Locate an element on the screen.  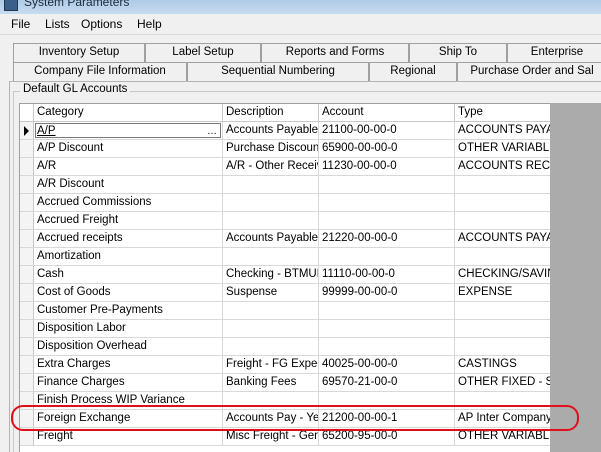
tab-enterprise: Enterprise is located at coordinates (554, 52).